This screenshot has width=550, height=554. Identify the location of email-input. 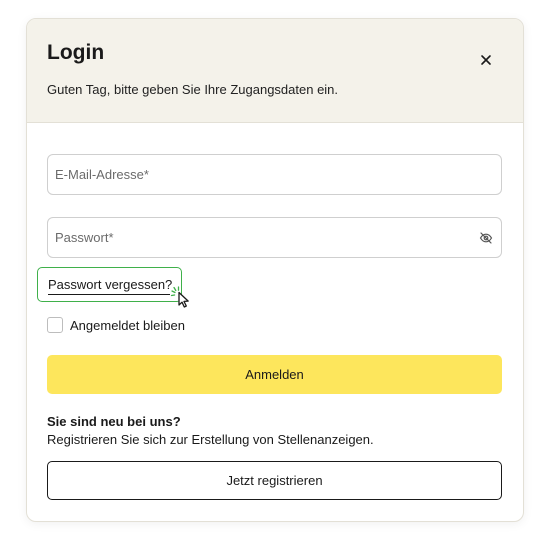
(265, 174).